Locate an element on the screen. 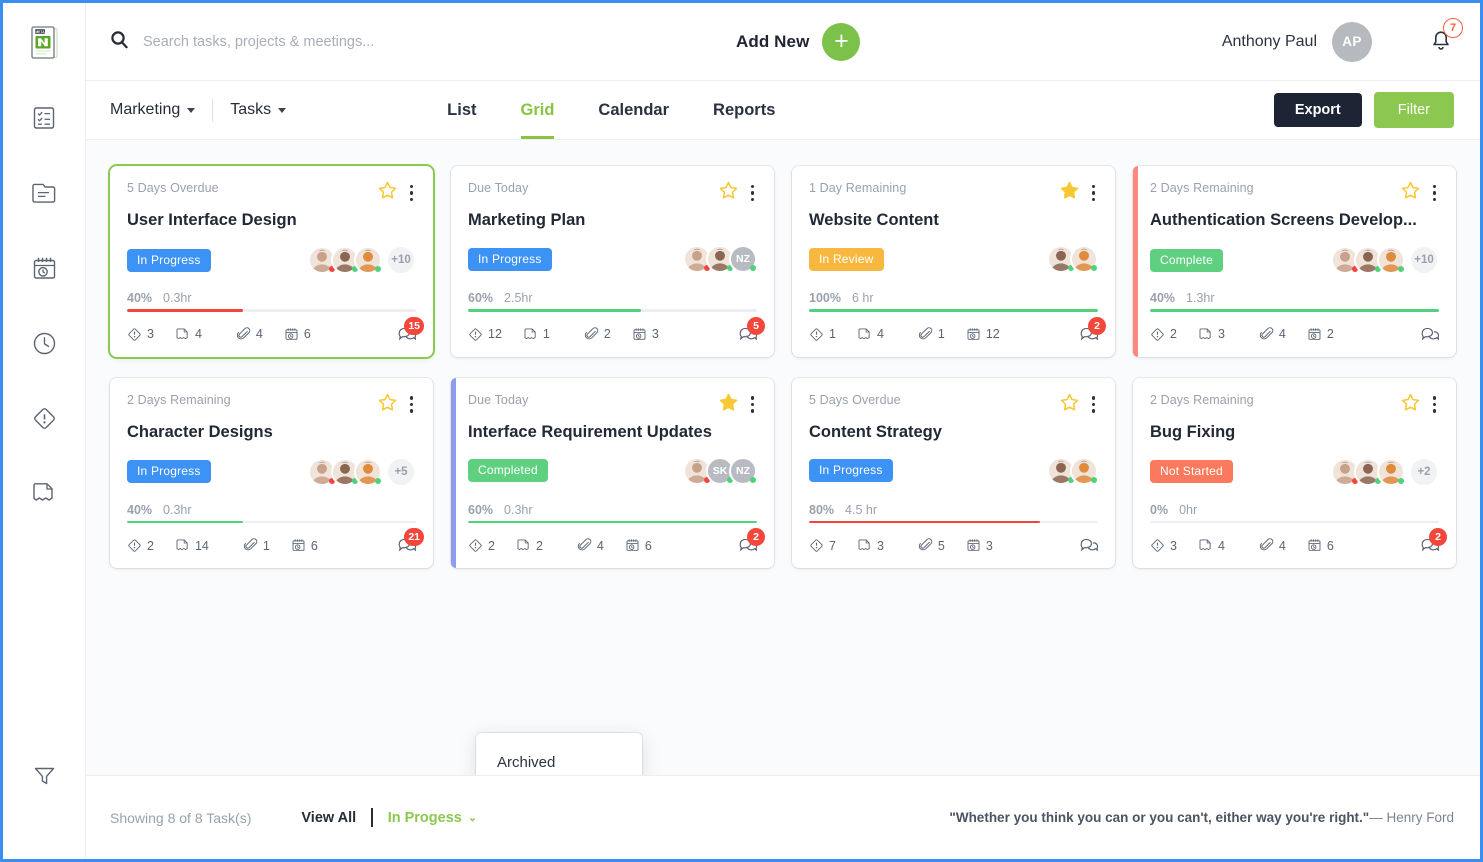 This screenshot has width=1483, height=862. breadcrumb-project: Marketing is located at coordinates (153, 110).